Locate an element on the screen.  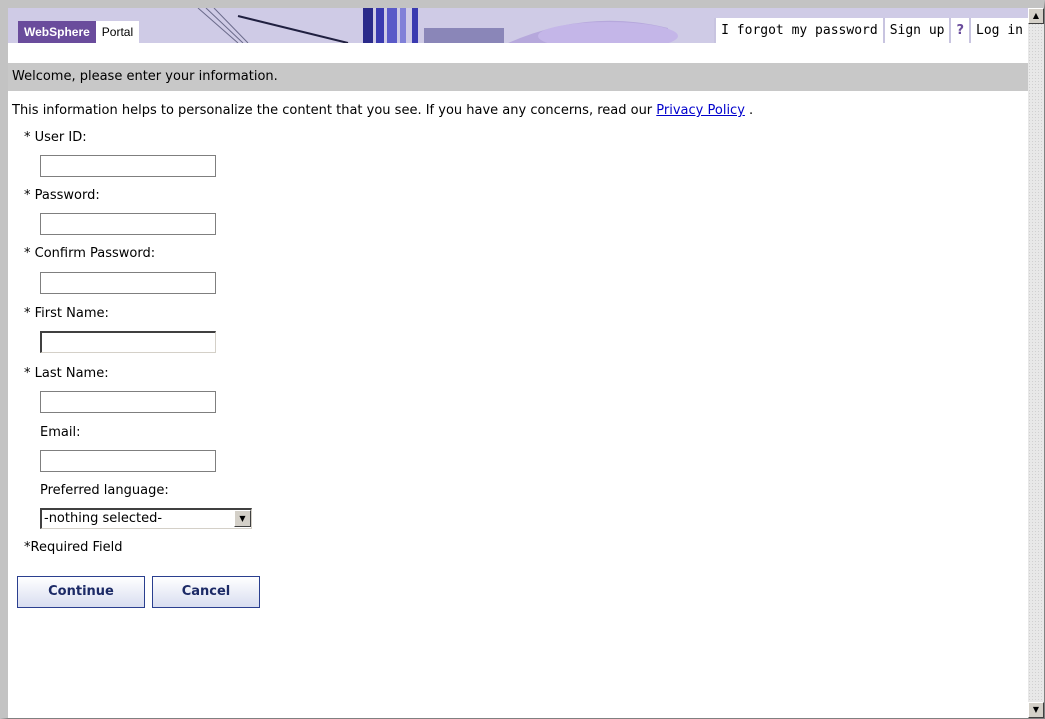
preferred-language-select: -nothing selected- ▼ is located at coordinates (146, 518).